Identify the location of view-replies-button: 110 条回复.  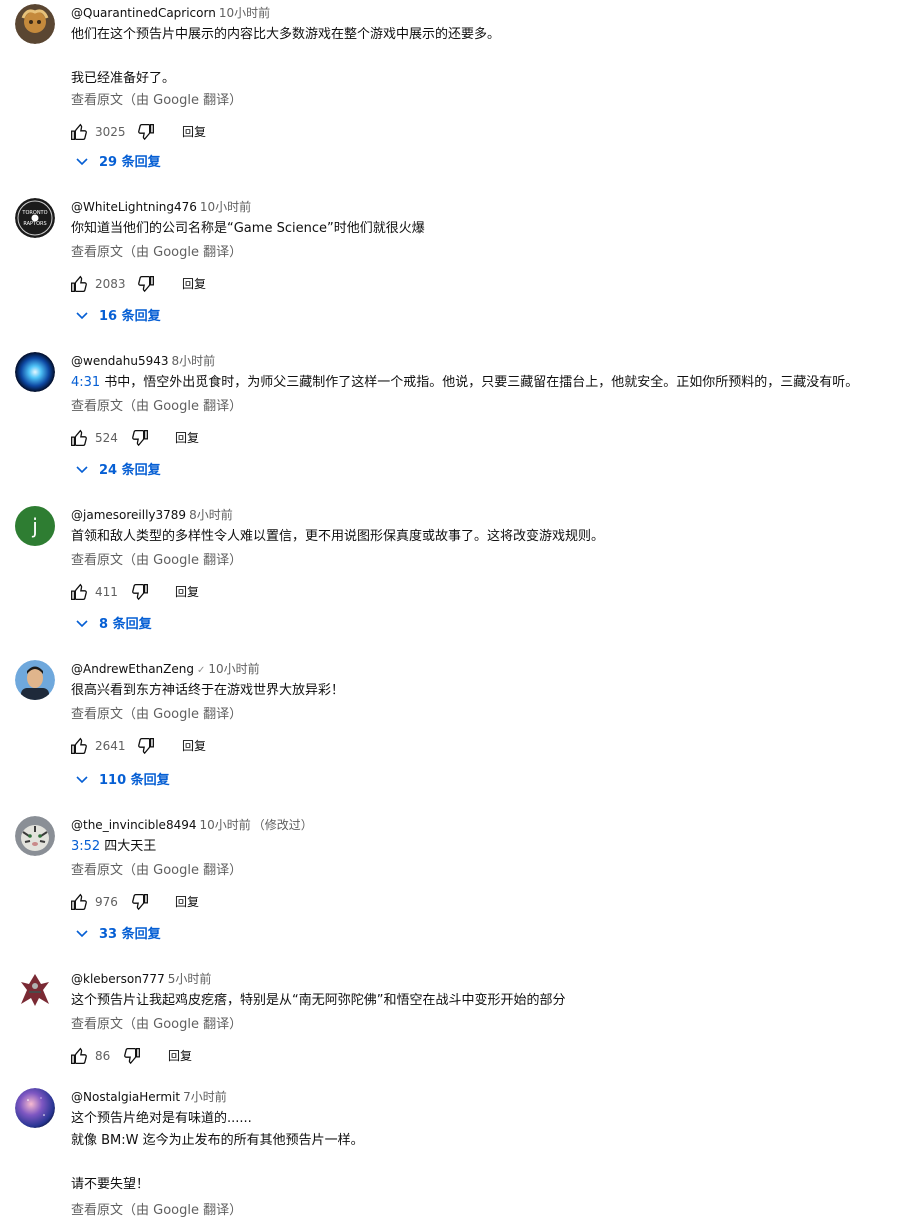
(122, 781).